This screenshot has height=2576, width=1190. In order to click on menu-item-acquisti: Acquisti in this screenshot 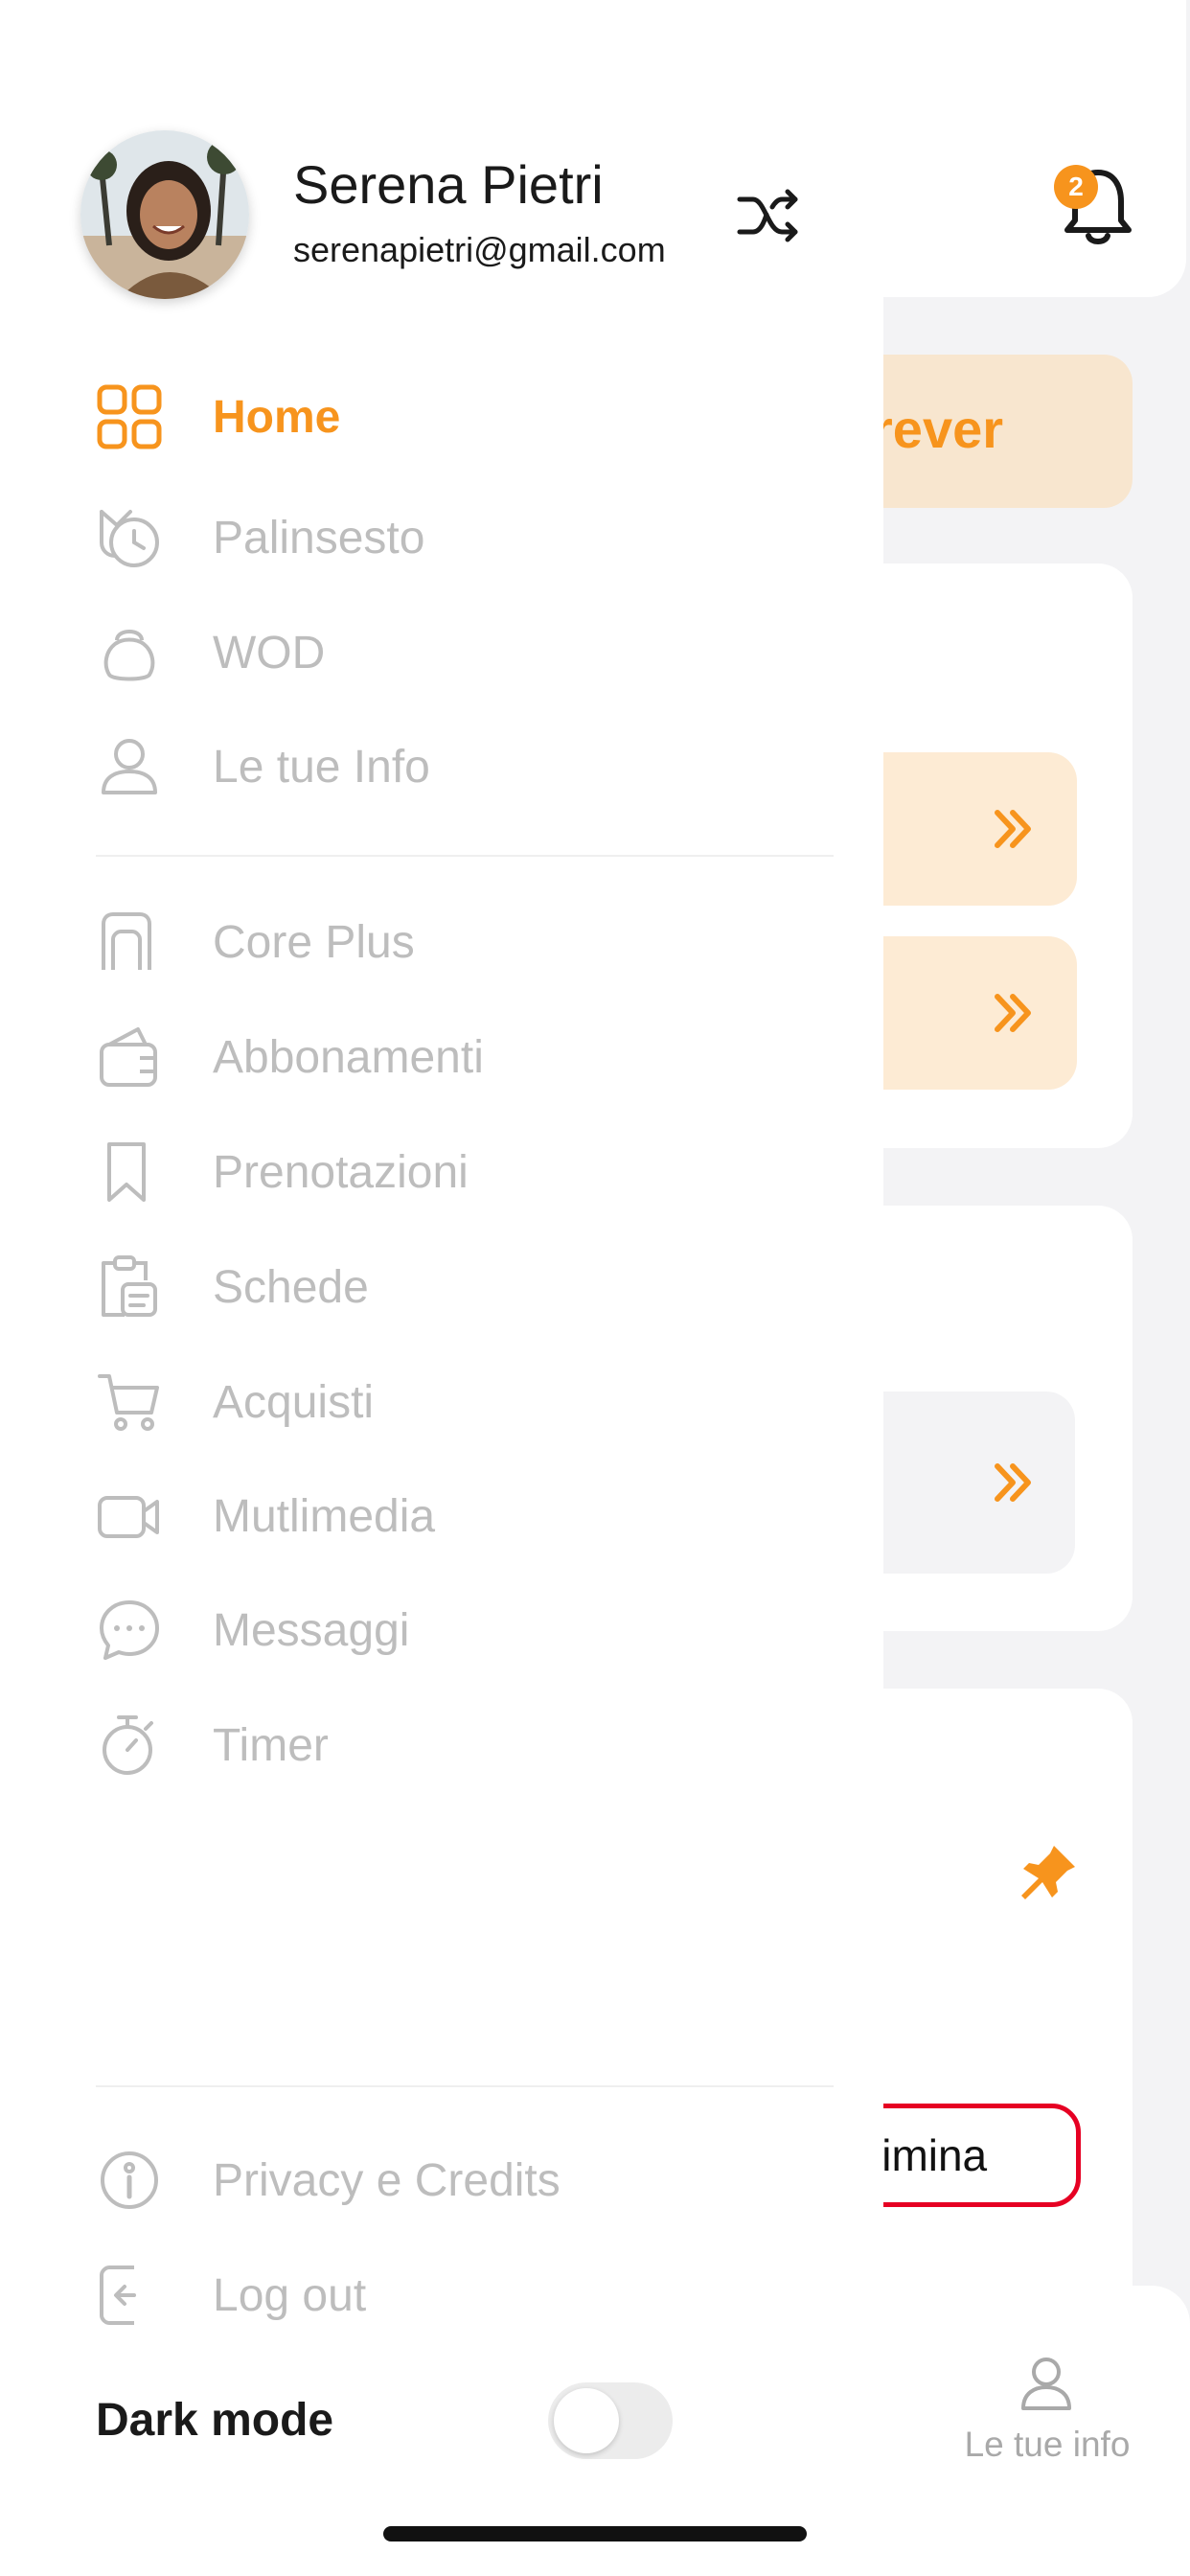, I will do `click(470, 1402)`.